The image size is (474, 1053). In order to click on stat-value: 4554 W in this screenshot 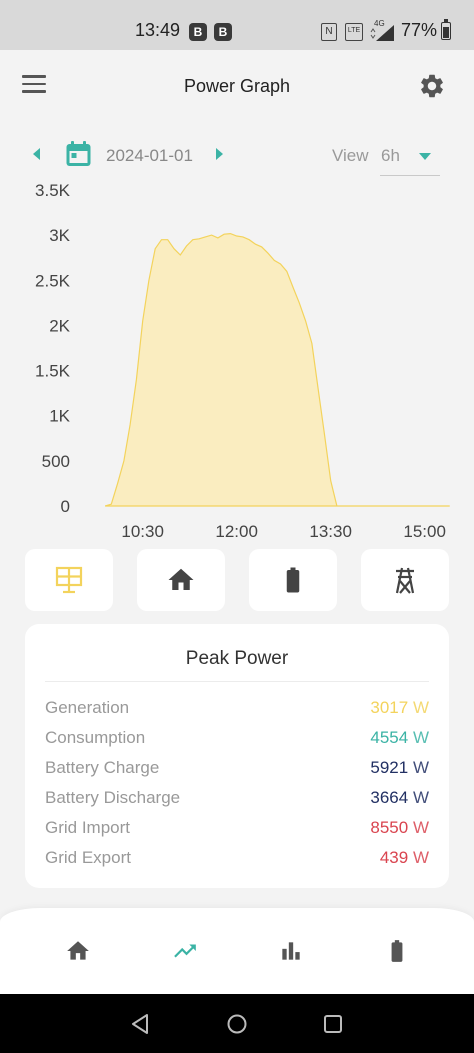, I will do `click(399, 737)`.